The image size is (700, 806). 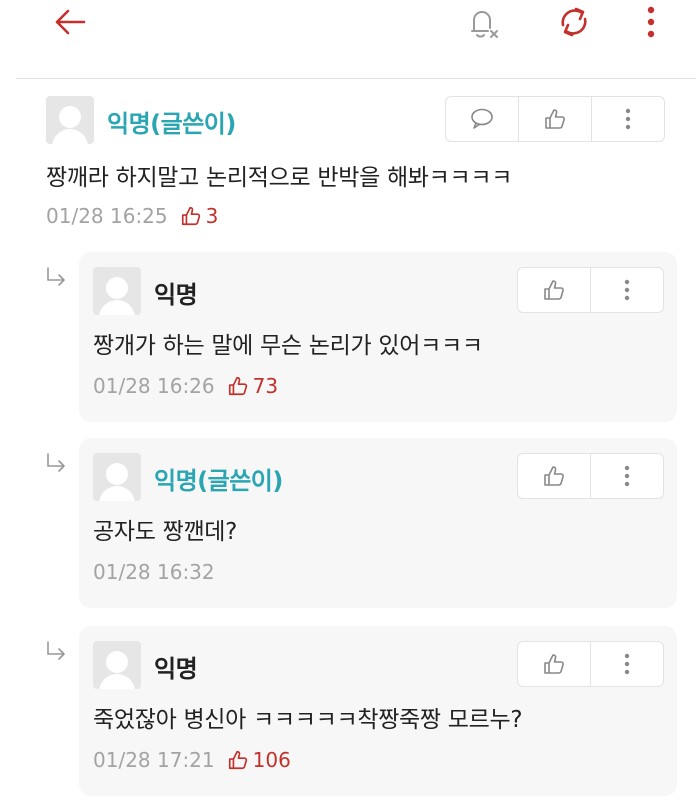 What do you see at coordinates (265, 386) in the screenshot?
I see `like-count-value: 73` at bounding box center [265, 386].